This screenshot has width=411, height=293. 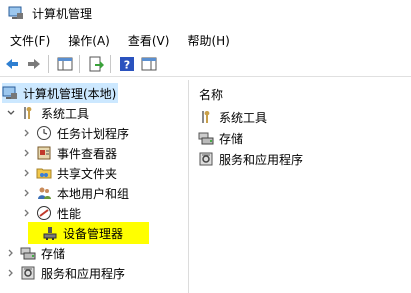 I want to click on title-bar: 计算机管理, so click(x=205, y=13).